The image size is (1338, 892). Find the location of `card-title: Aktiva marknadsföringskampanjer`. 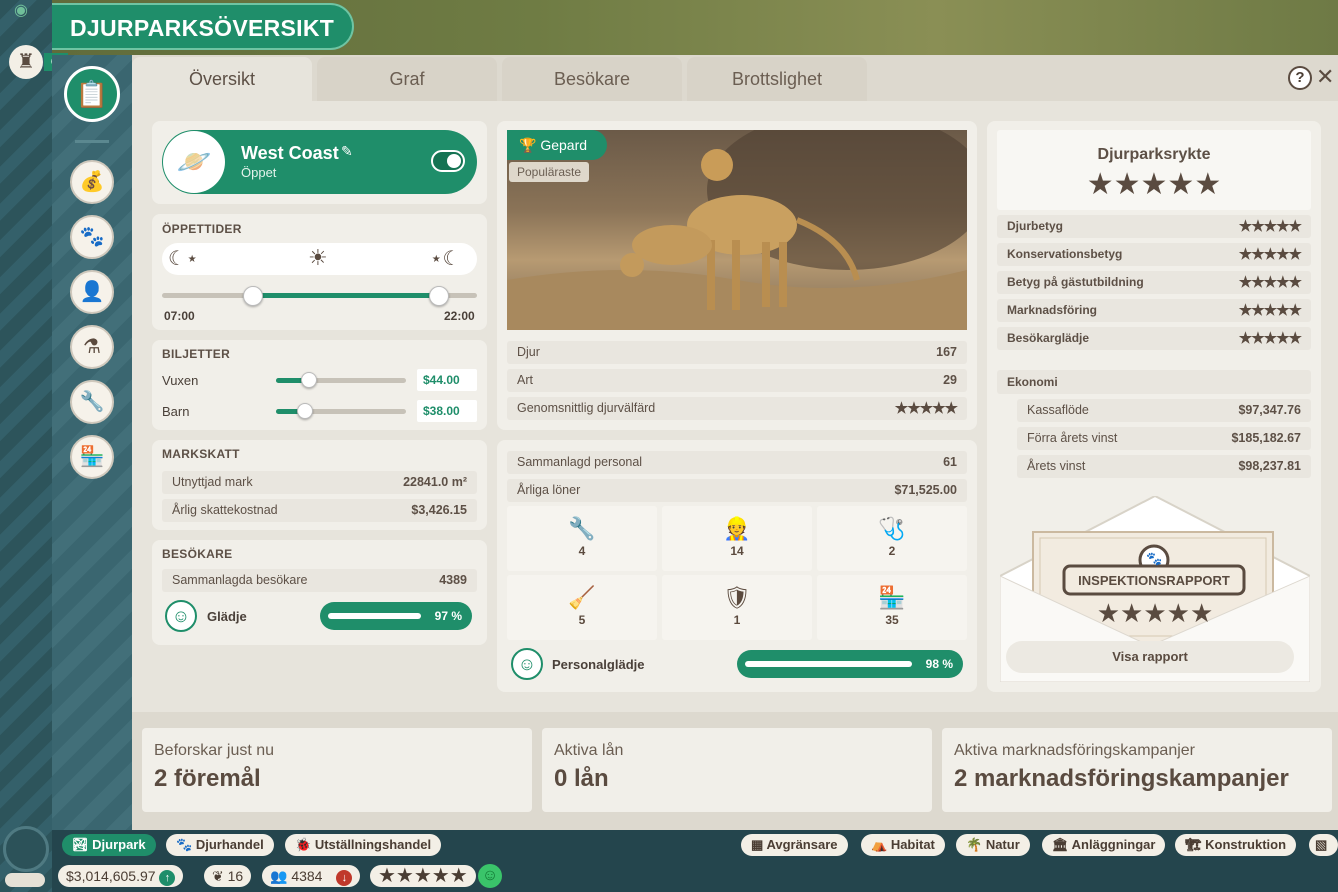

card-title: Aktiva marknadsföringskampanjer is located at coordinates (1074, 750).